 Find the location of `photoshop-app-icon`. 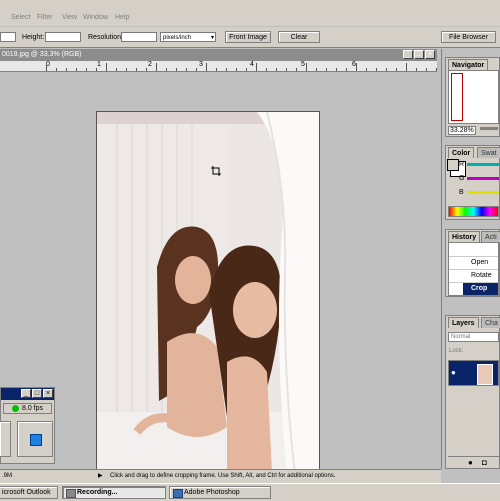

photoshop-app-icon is located at coordinates (178, 493).